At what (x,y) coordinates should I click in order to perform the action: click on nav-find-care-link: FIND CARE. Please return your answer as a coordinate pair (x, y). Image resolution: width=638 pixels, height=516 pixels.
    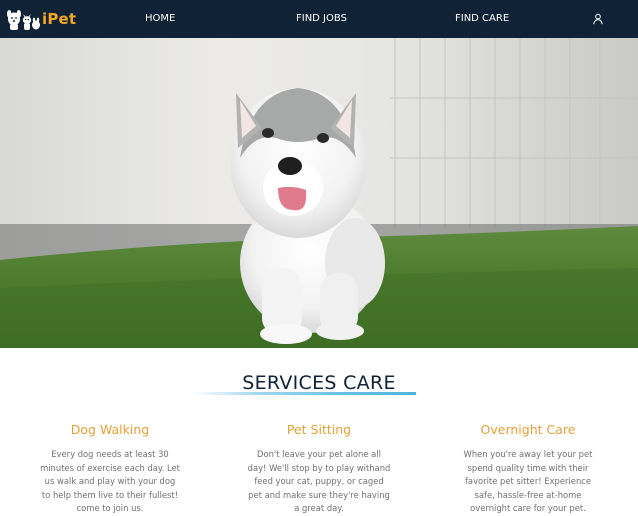
    Looking at the image, I should click on (482, 18).